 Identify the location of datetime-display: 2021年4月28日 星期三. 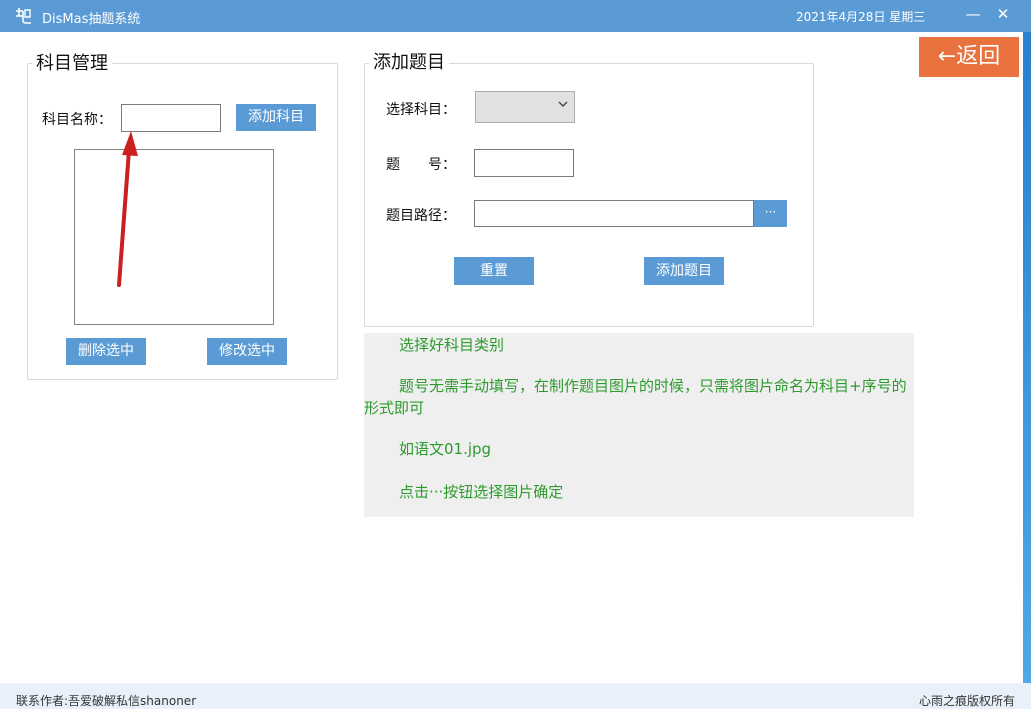
(860, 16).